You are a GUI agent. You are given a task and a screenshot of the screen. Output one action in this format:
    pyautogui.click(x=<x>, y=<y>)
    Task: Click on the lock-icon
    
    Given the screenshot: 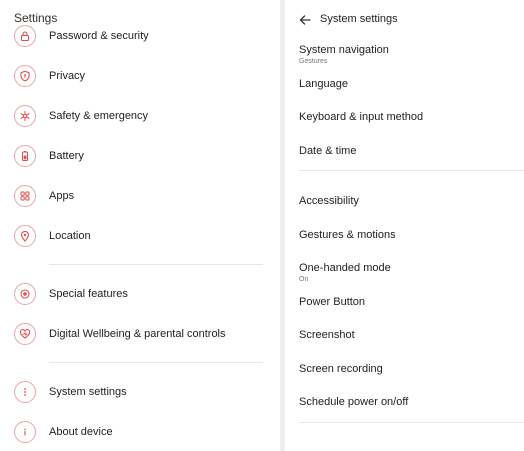 What is the action you would take?
    pyautogui.click(x=25, y=36)
    